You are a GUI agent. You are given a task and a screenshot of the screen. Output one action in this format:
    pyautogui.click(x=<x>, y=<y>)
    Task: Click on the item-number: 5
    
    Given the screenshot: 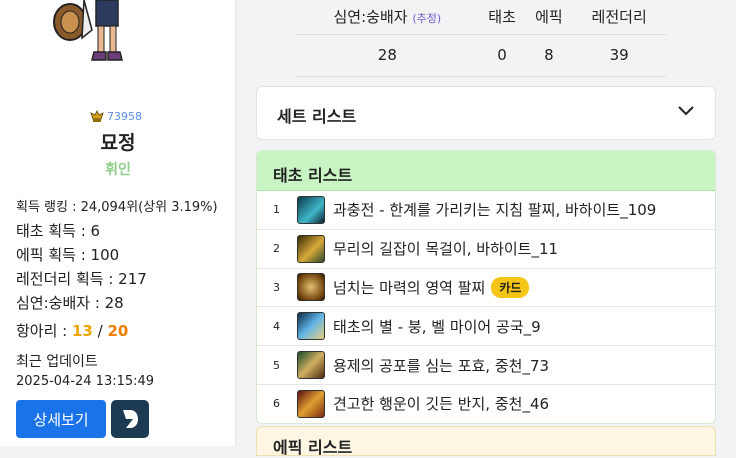 What is the action you would take?
    pyautogui.click(x=276, y=365)
    